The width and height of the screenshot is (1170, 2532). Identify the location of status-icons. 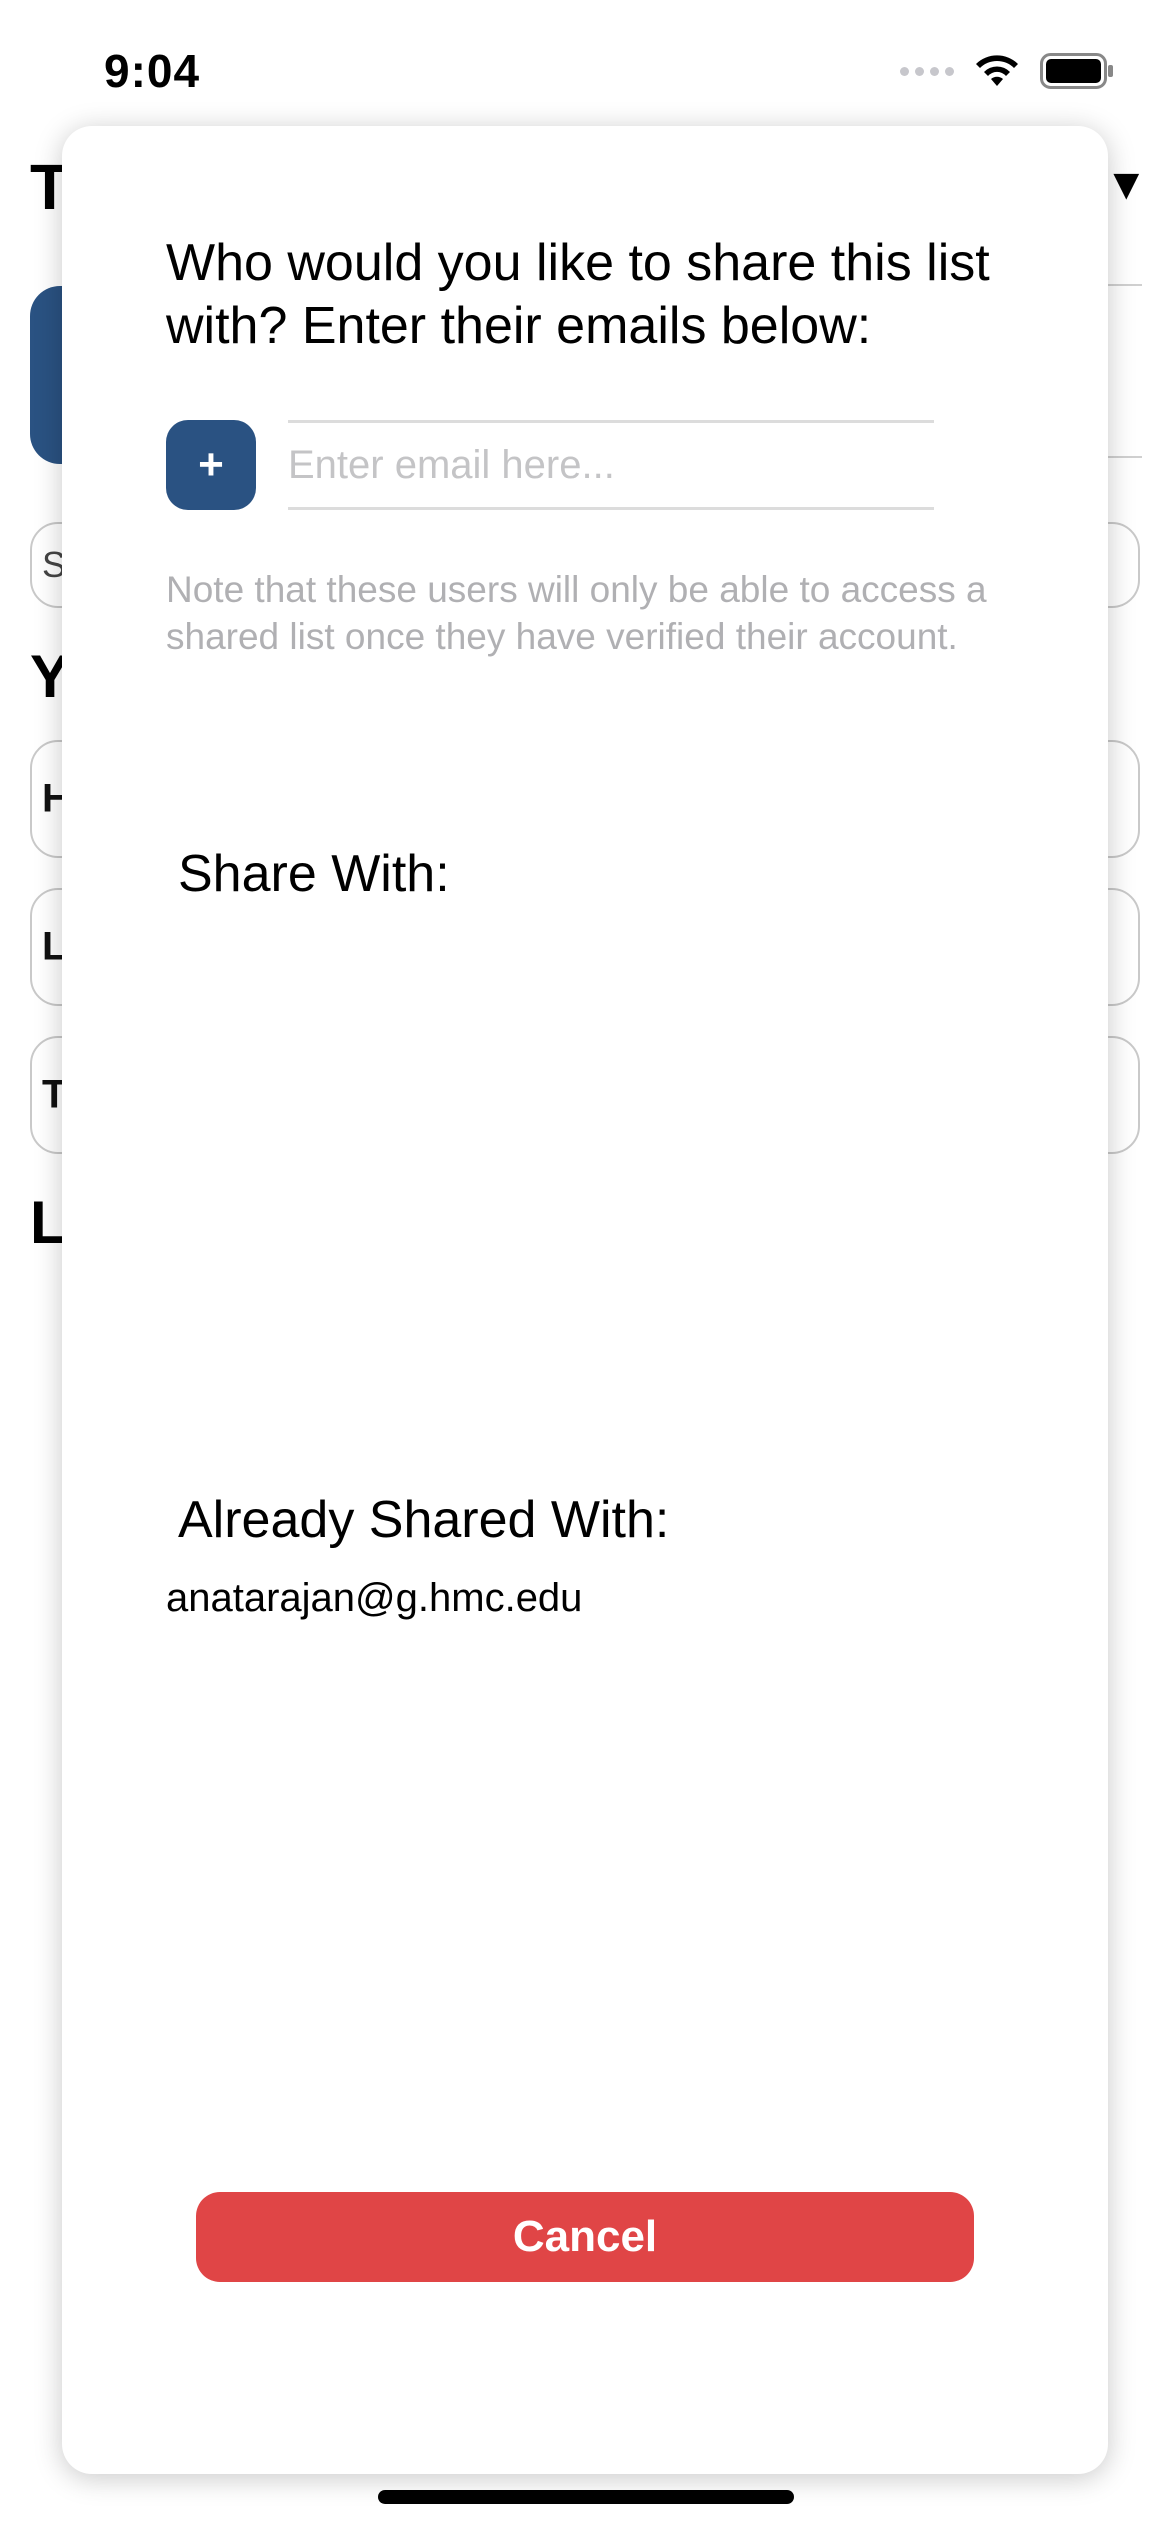
(1007, 71).